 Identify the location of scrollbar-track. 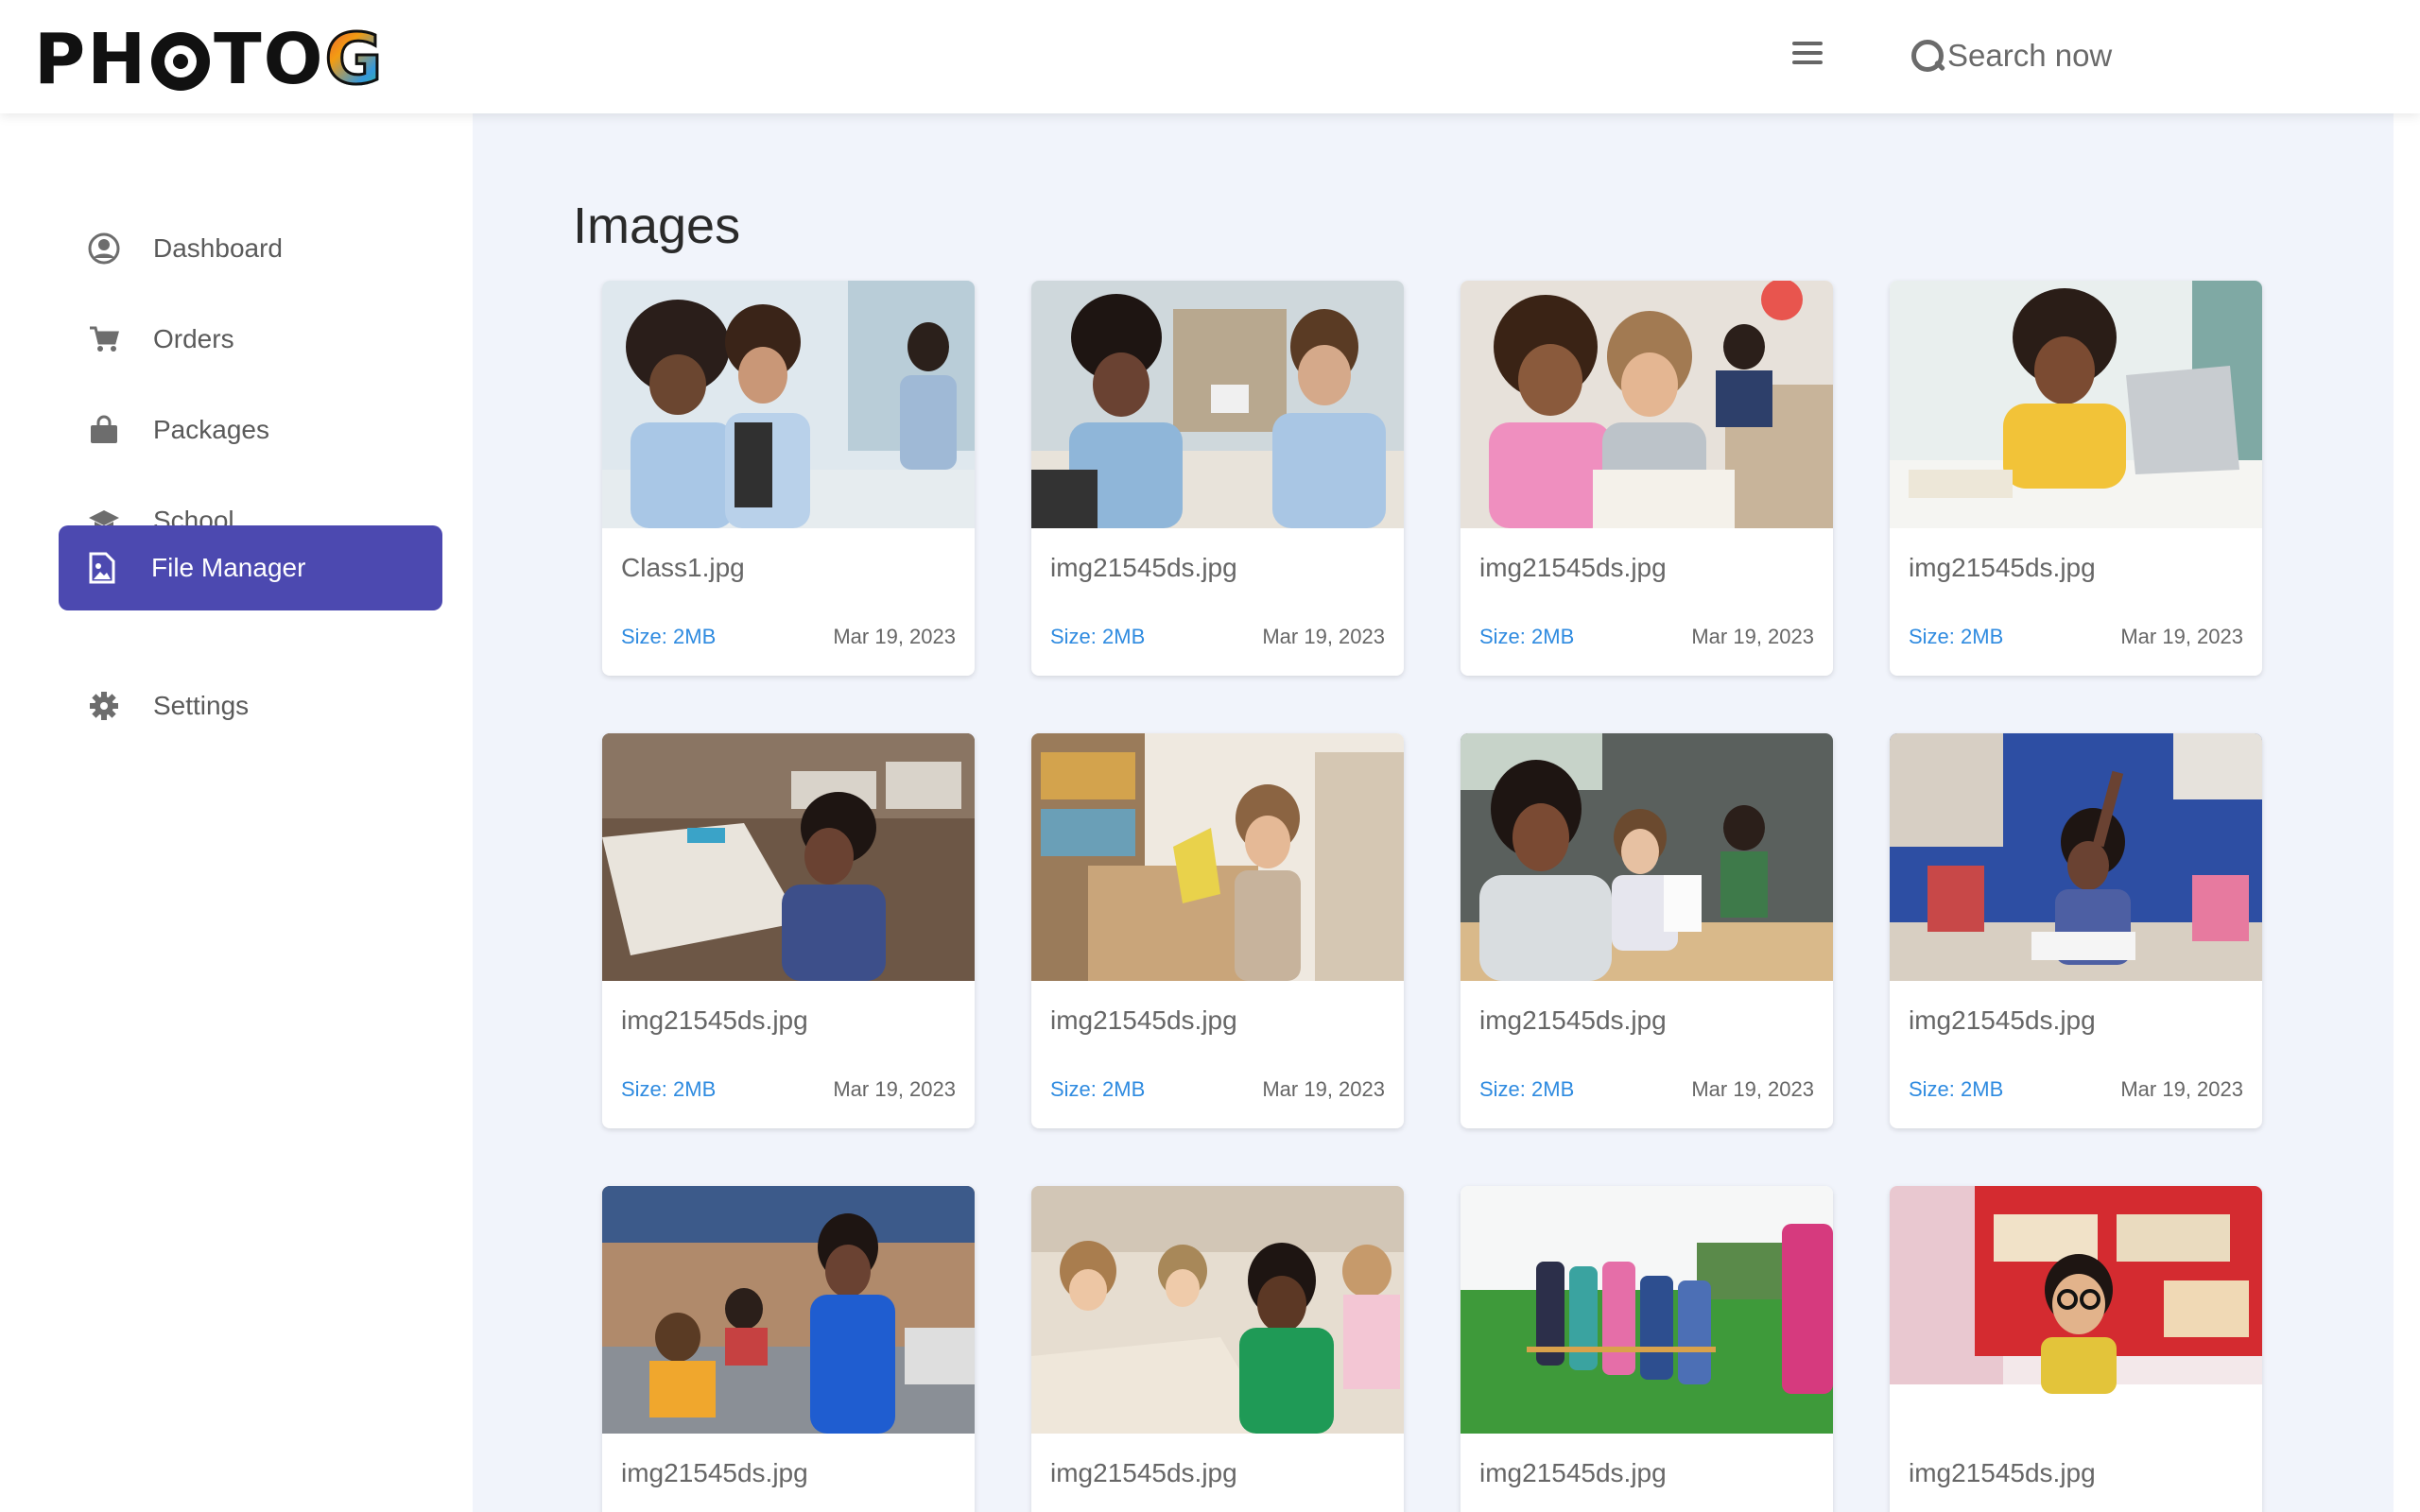
(2407, 812).